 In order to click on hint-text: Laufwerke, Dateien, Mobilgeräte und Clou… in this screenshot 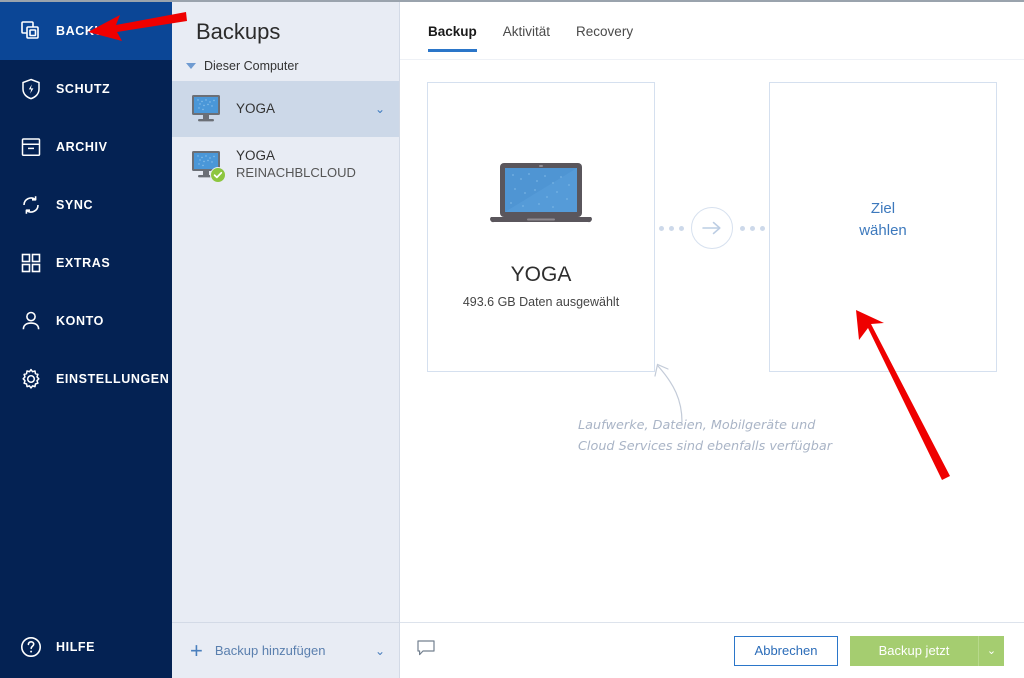, I will do `click(705, 436)`.